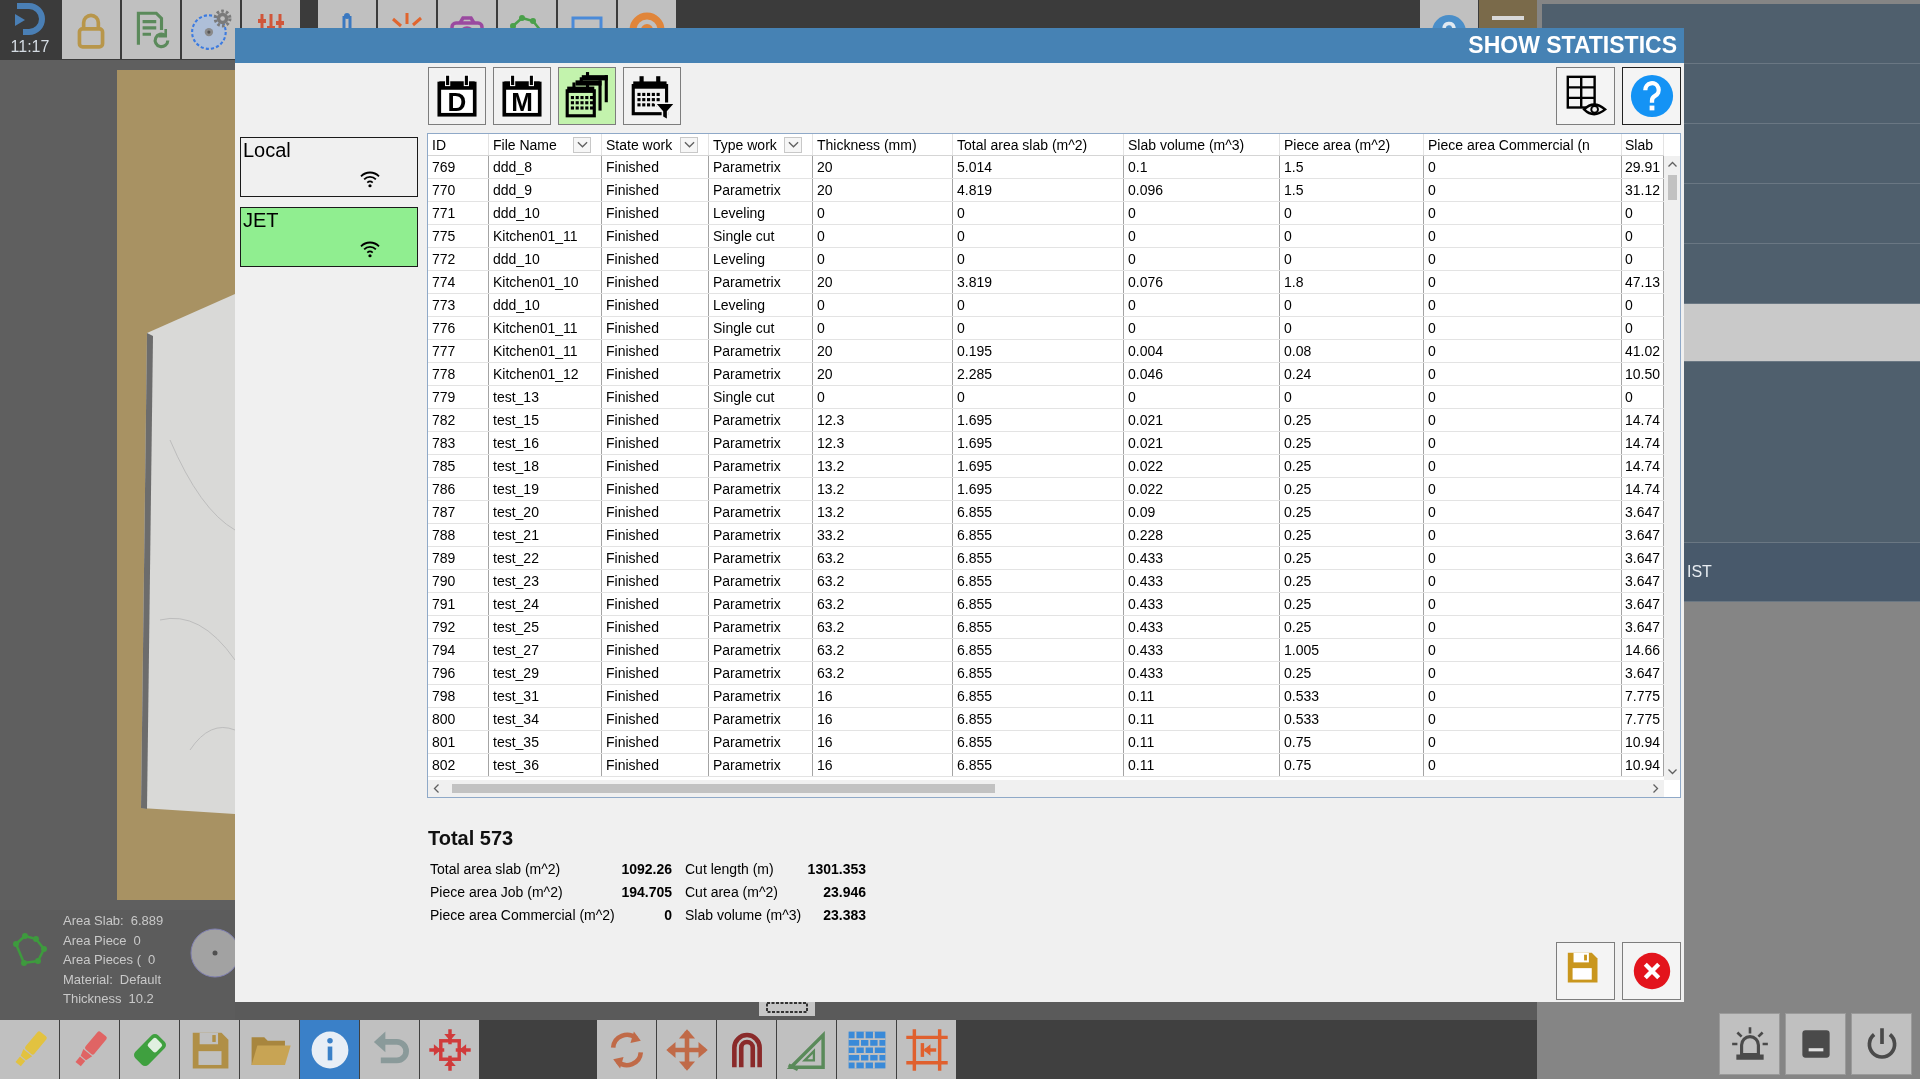  Describe the element at coordinates (1202, 374) in the screenshot. I see `table-cell: 0.046` at that location.